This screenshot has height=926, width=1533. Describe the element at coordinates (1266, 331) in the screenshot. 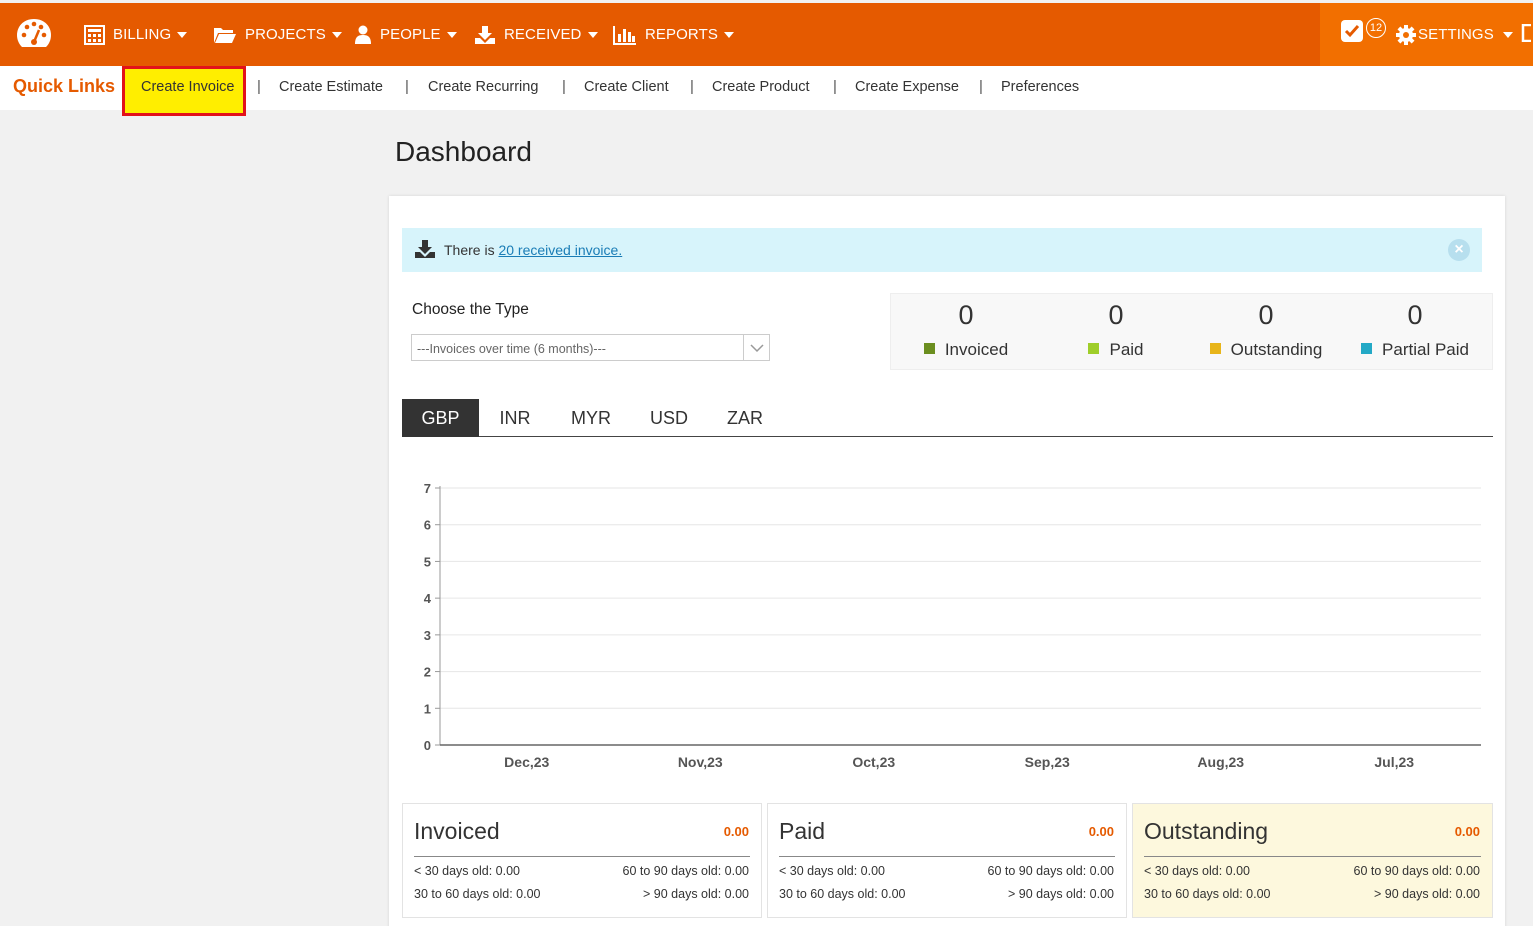

I see `stat-outstanding: 0 Outstanding` at that location.